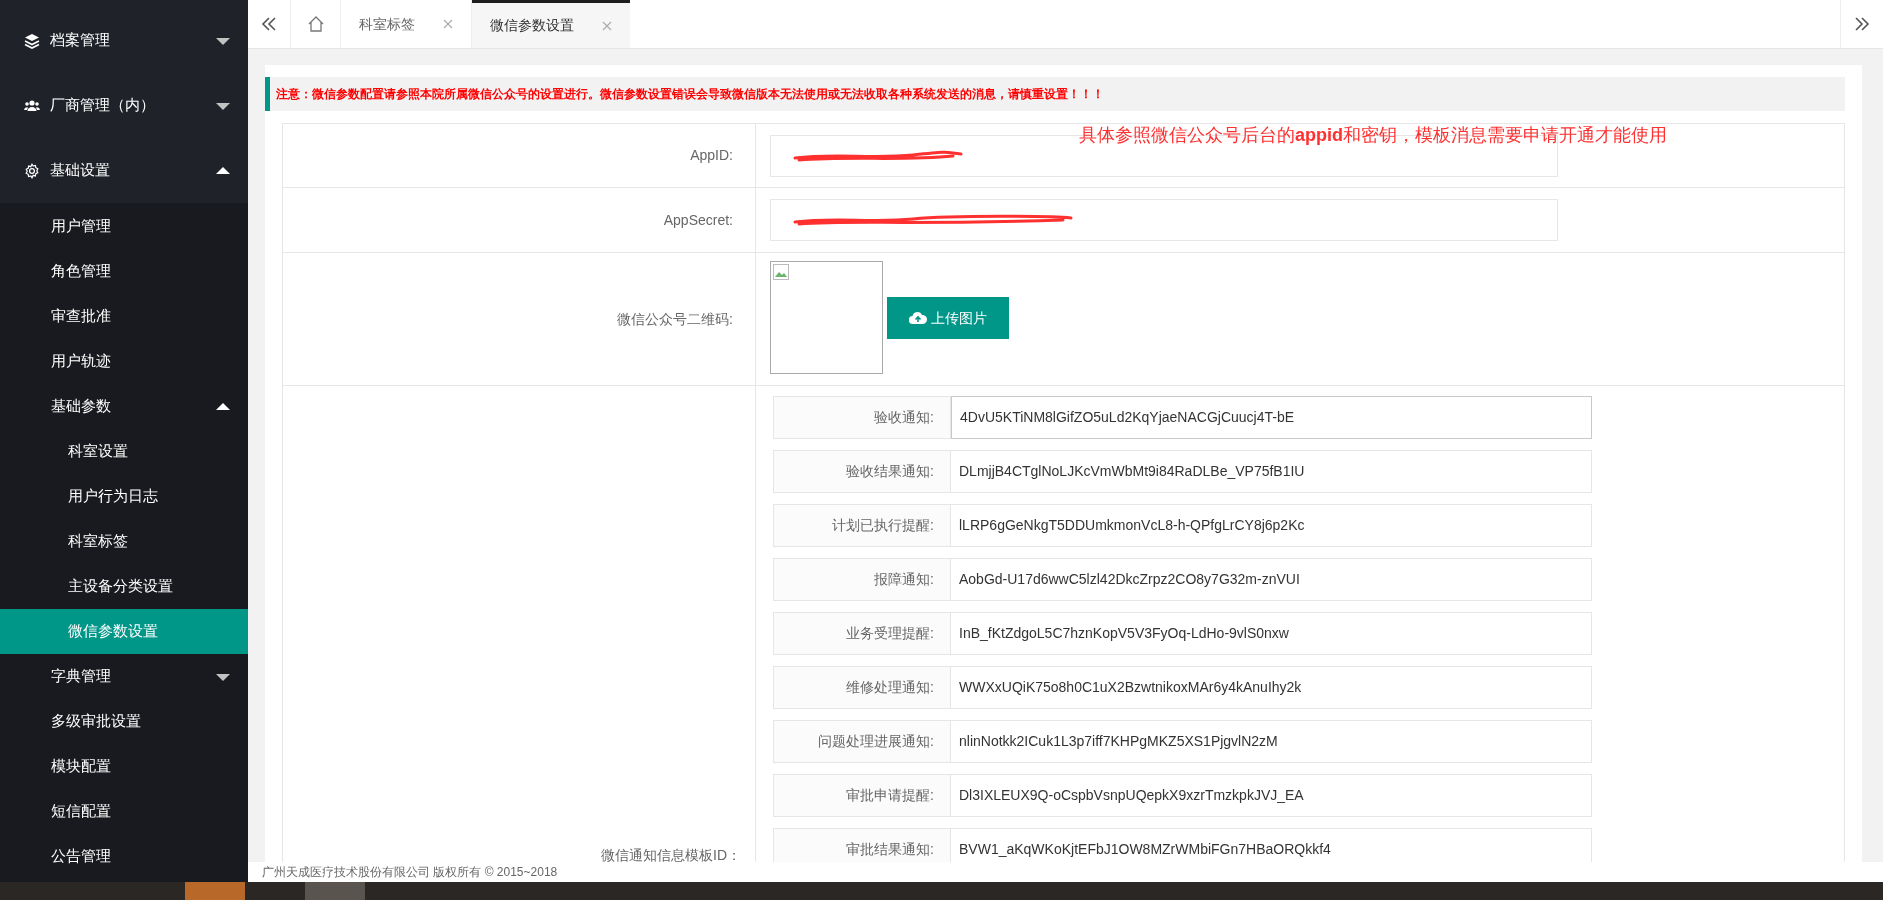 The height and width of the screenshot is (900, 1883). What do you see at coordinates (862, 471) in the screenshot?
I see `field-label: 验收结果通知:` at bounding box center [862, 471].